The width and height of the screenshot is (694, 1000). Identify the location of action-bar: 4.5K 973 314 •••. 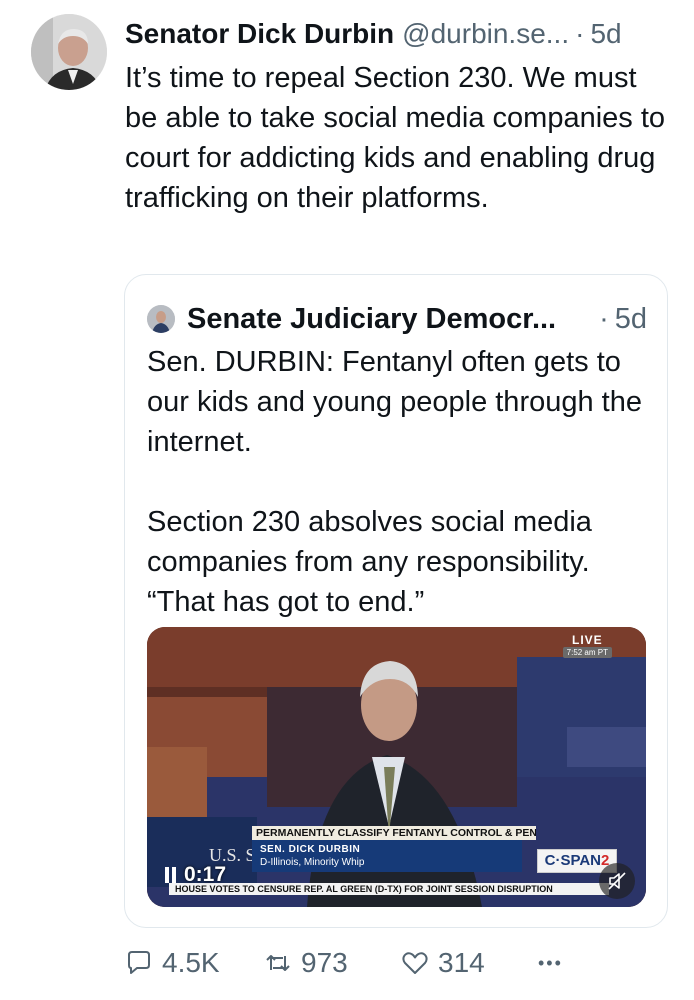
(347, 963).